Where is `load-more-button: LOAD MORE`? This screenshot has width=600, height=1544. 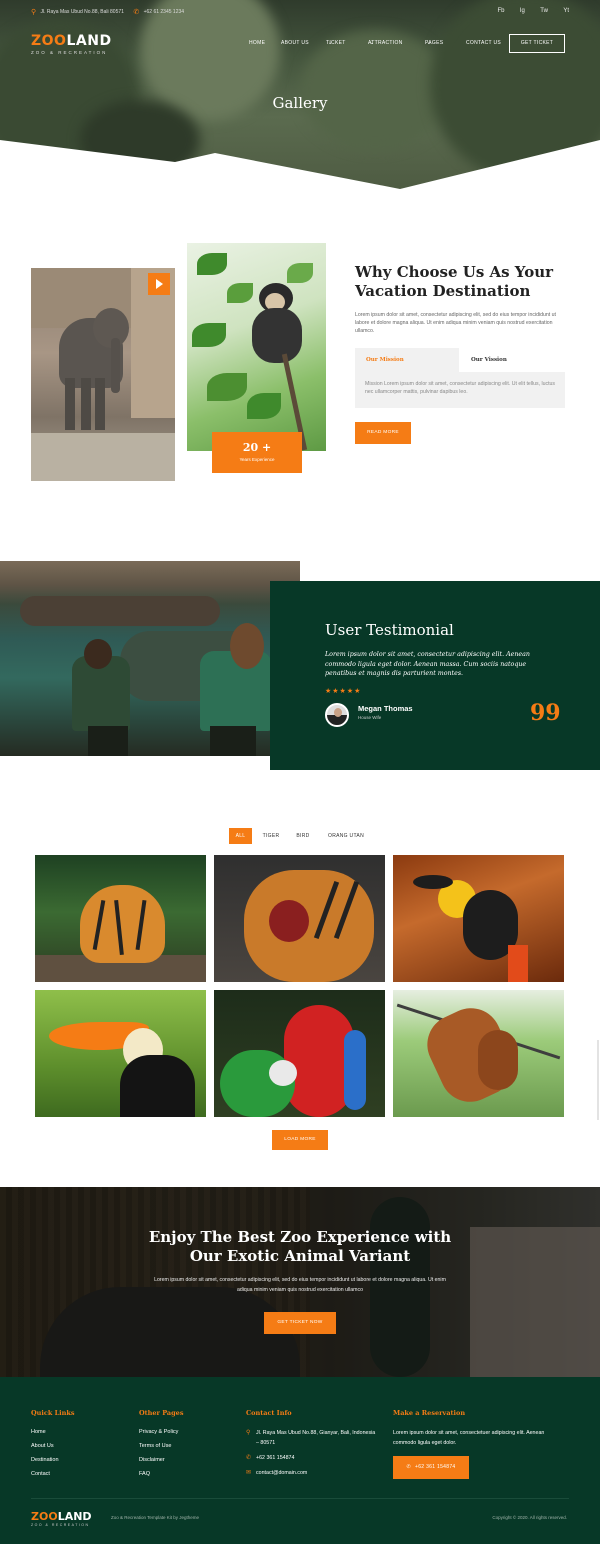
load-more-button: LOAD MORE is located at coordinates (300, 1140).